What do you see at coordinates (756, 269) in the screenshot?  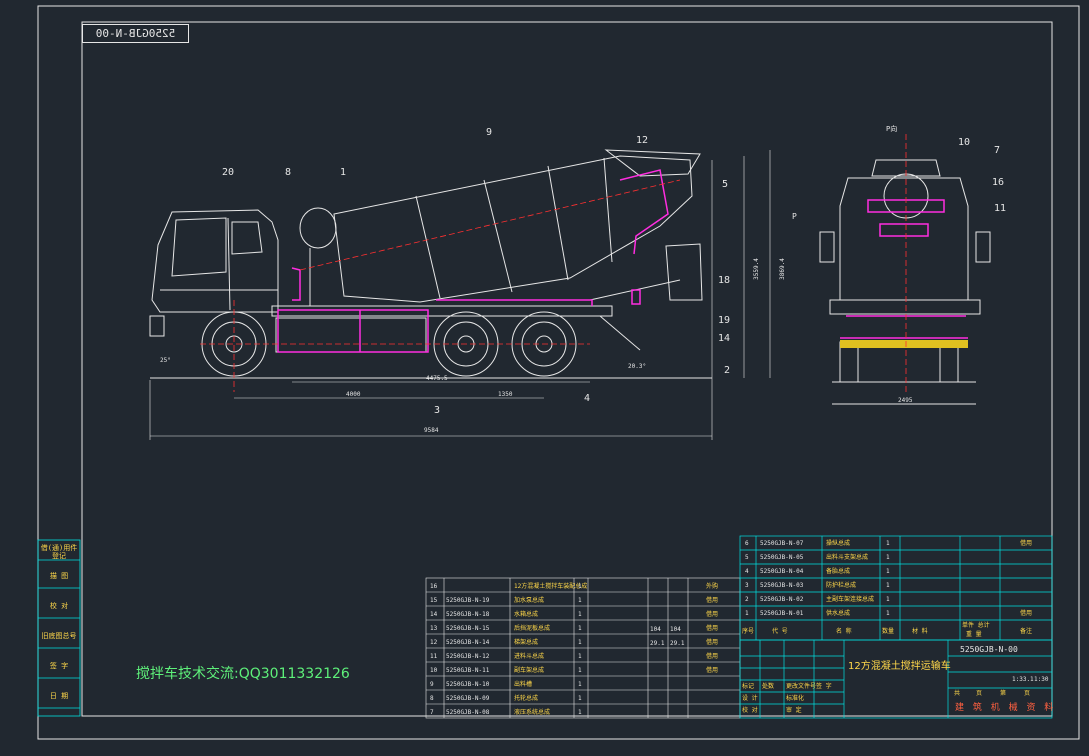 I see `dim-3559: 3559.4` at bounding box center [756, 269].